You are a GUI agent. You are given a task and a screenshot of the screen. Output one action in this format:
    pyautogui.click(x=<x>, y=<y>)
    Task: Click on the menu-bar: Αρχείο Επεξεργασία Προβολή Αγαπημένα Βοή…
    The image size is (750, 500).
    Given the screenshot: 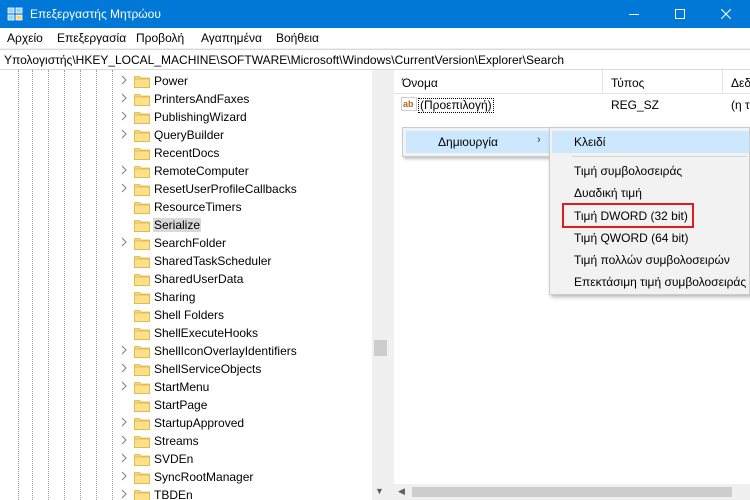 What is the action you would take?
    pyautogui.click(x=375, y=38)
    